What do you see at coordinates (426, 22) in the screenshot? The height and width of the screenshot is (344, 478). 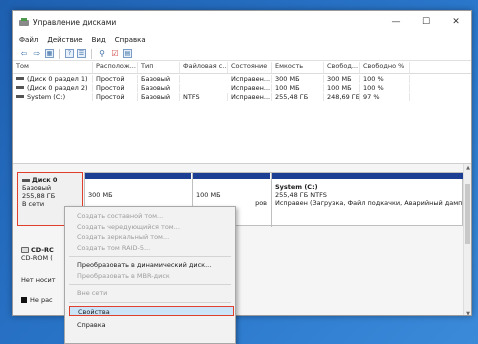 I see `maximize-button: ☐` at bounding box center [426, 22].